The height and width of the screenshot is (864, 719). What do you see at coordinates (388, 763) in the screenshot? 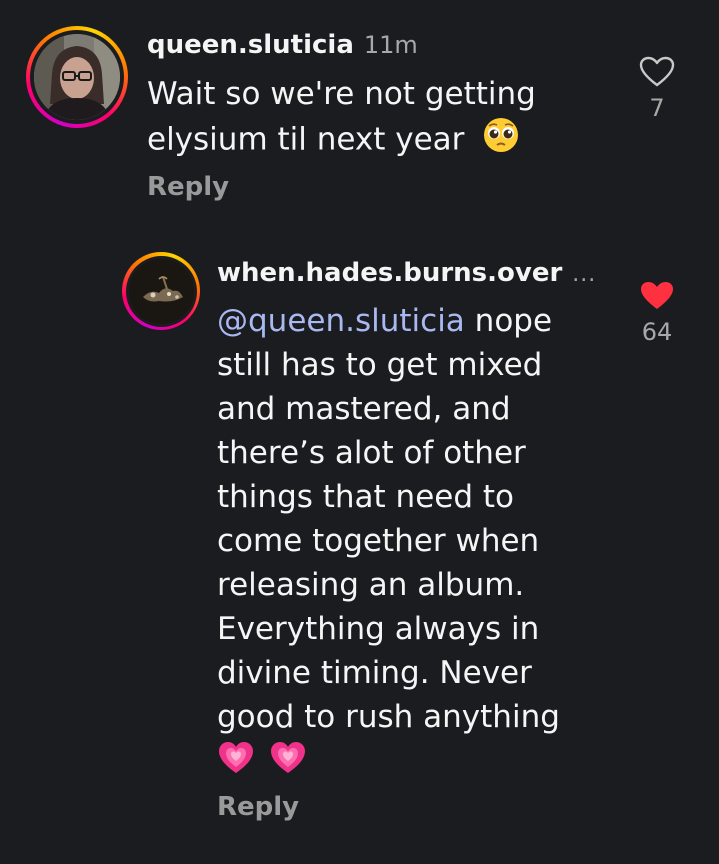
I see `comment-emoji-line` at bounding box center [388, 763].